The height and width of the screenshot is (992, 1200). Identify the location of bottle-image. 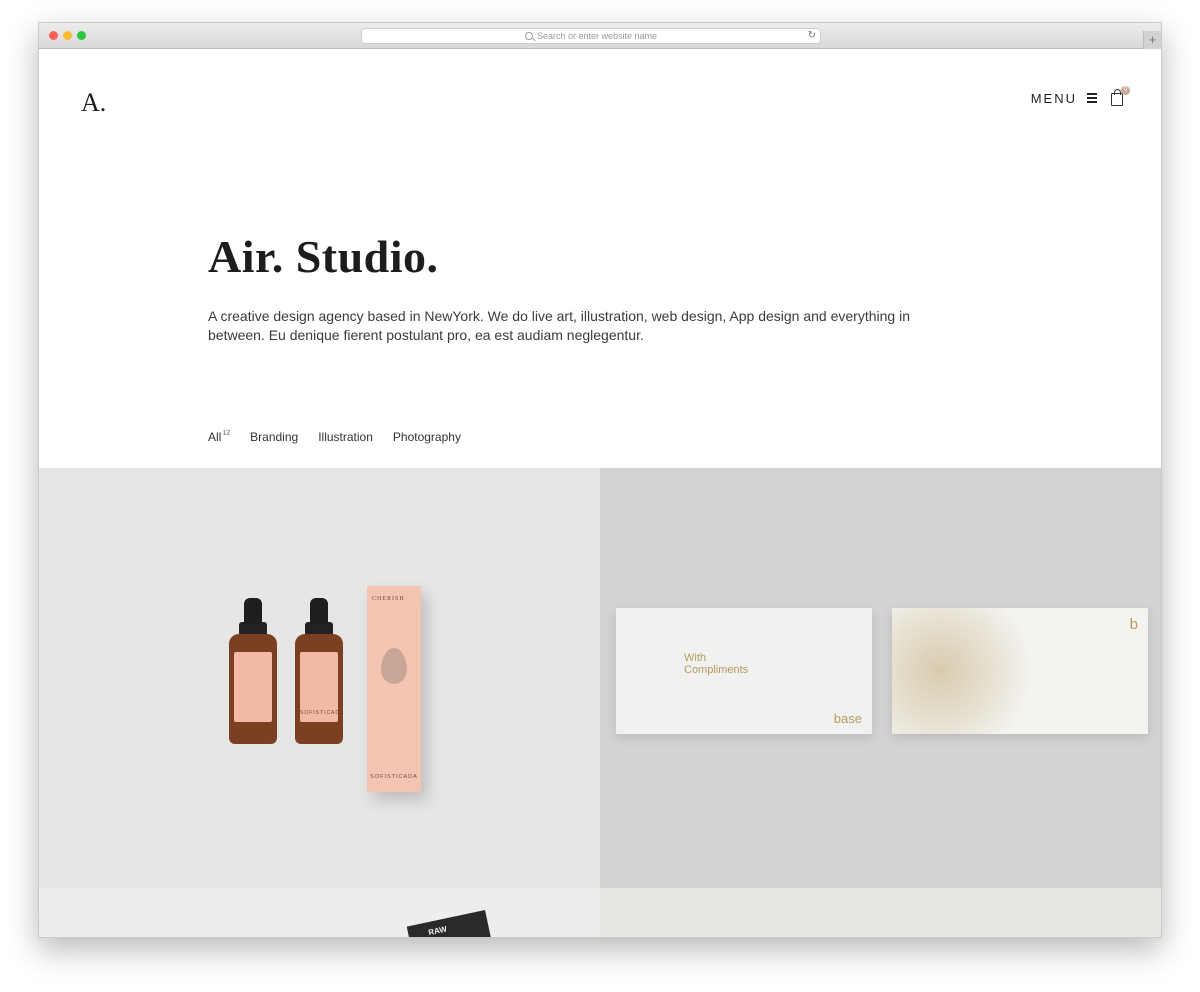
(253, 689).